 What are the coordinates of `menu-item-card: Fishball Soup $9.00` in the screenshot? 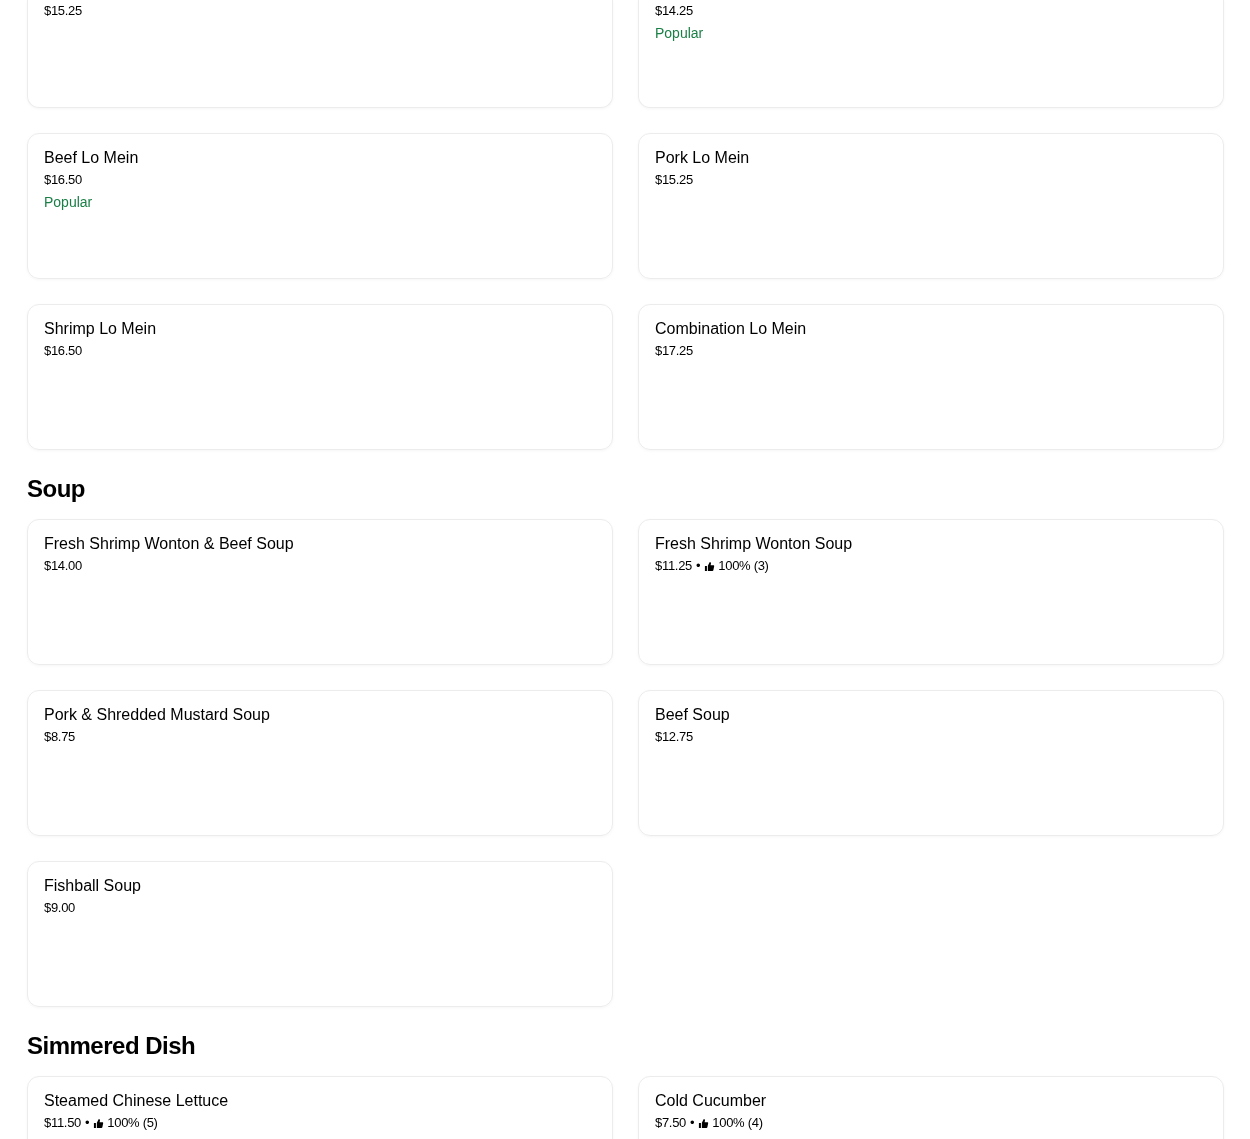 It's located at (320, 934).